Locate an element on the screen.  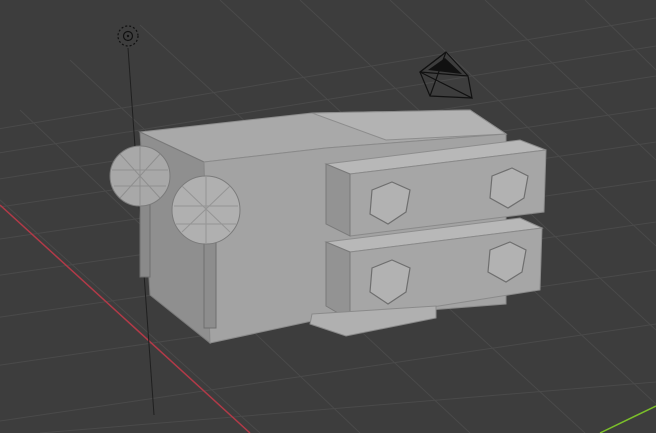
sphere-right-post is located at coordinates (210, 284).